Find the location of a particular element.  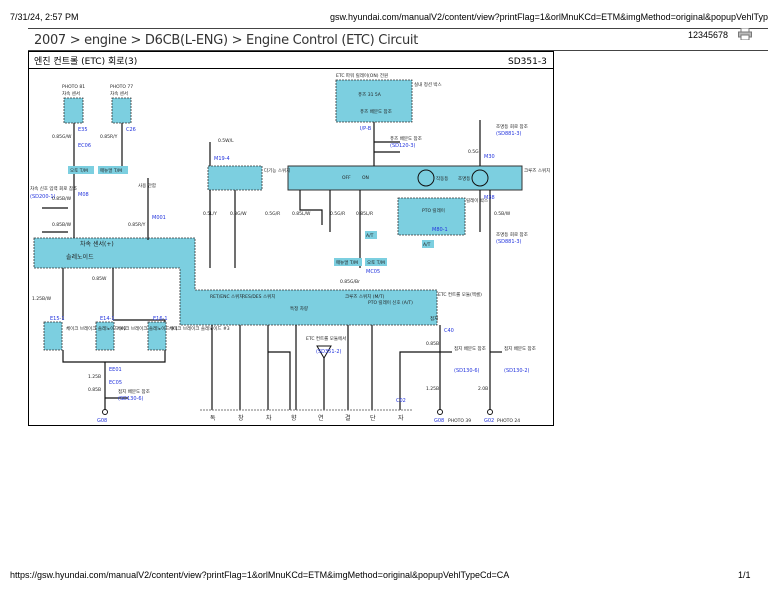

signal-label: PTO 릴레이 신호 (A/T) is located at coordinates (390, 302).